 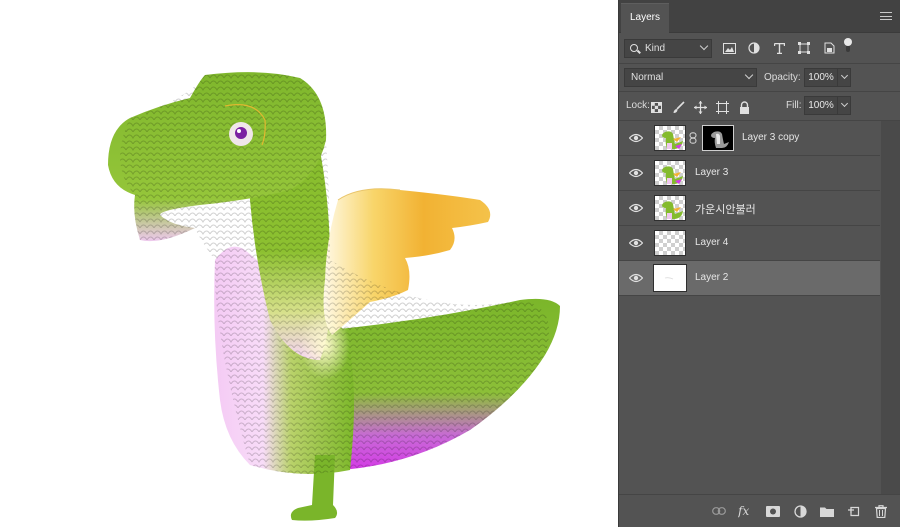 What do you see at coordinates (821, 105) in the screenshot?
I see `fill-input: 100%` at bounding box center [821, 105].